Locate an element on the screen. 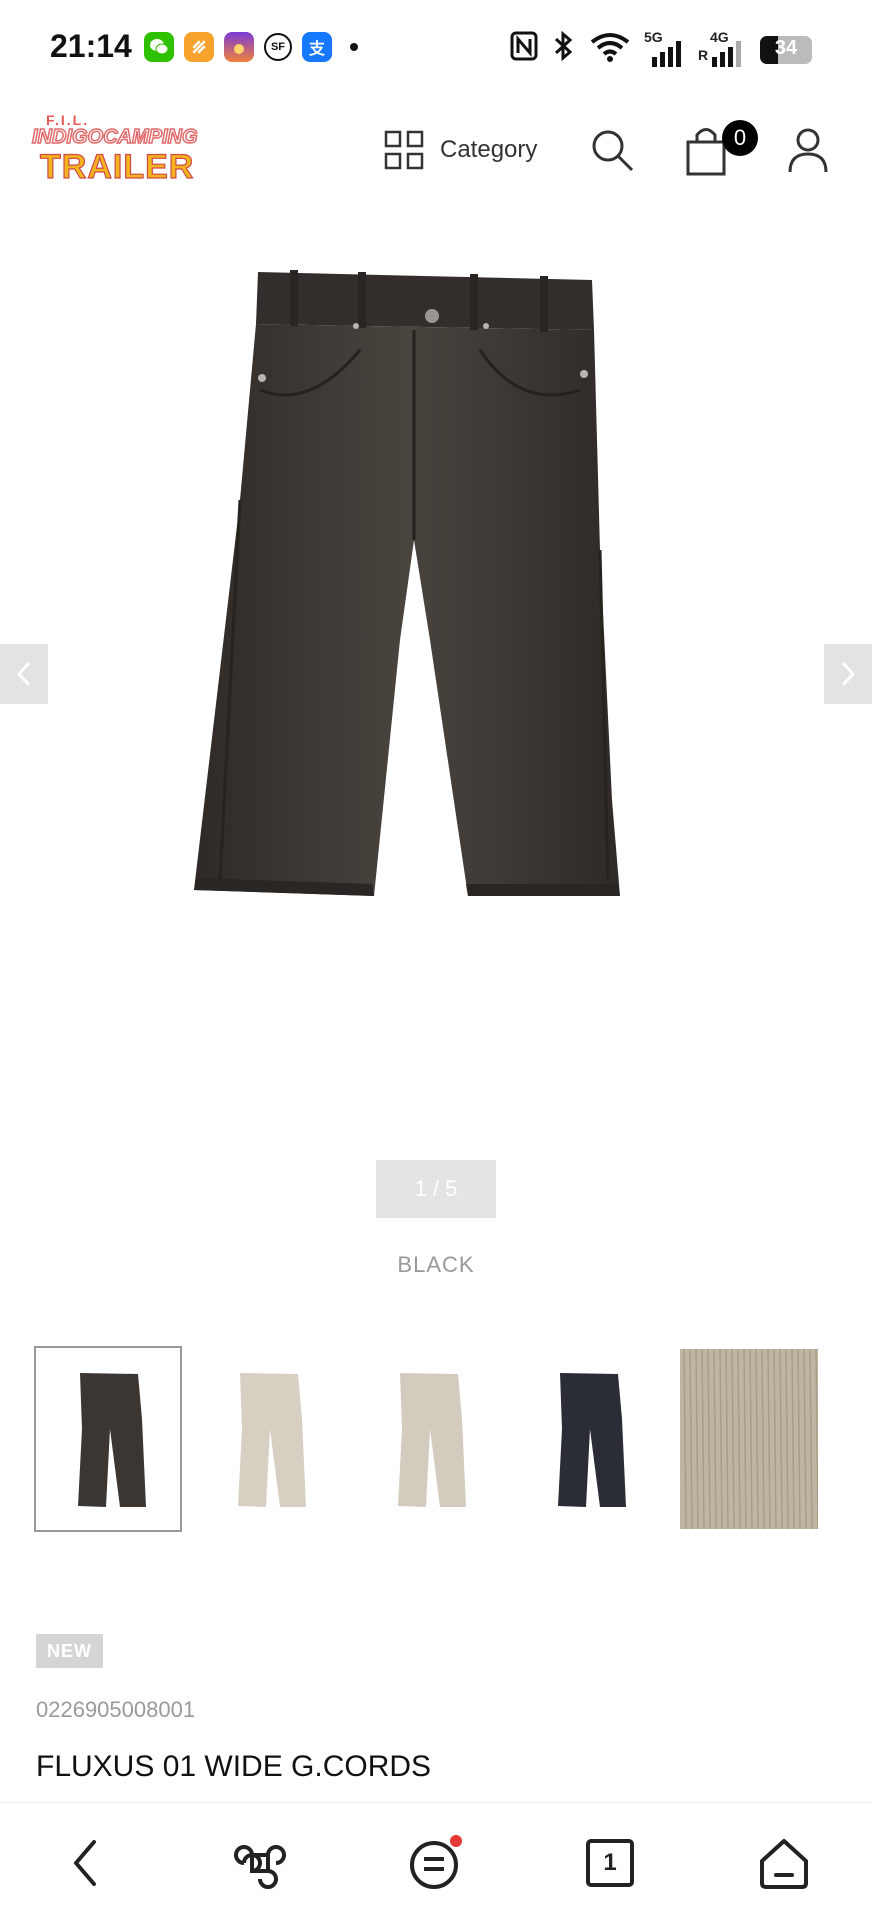 The width and height of the screenshot is (872, 1921). status-bar: 21:14 SF 支 5G 4G R 34 is located at coordinates (436, 48).